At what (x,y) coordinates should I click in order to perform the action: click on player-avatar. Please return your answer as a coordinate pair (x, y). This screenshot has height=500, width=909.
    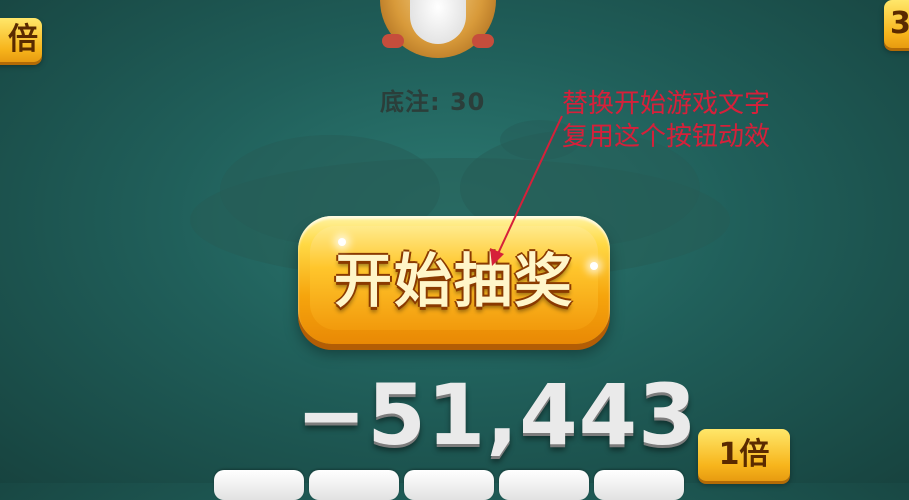
    Looking at the image, I should click on (438, 29).